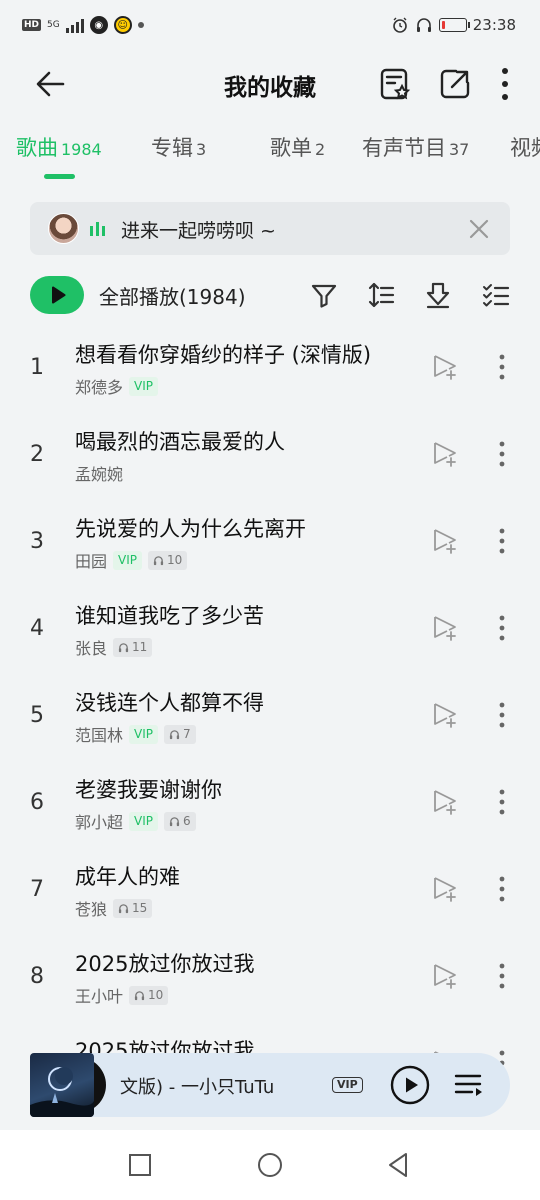 The image size is (540, 1200). Describe the element at coordinates (37, 802) in the screenshot. I see `song-index: 6` at that location.